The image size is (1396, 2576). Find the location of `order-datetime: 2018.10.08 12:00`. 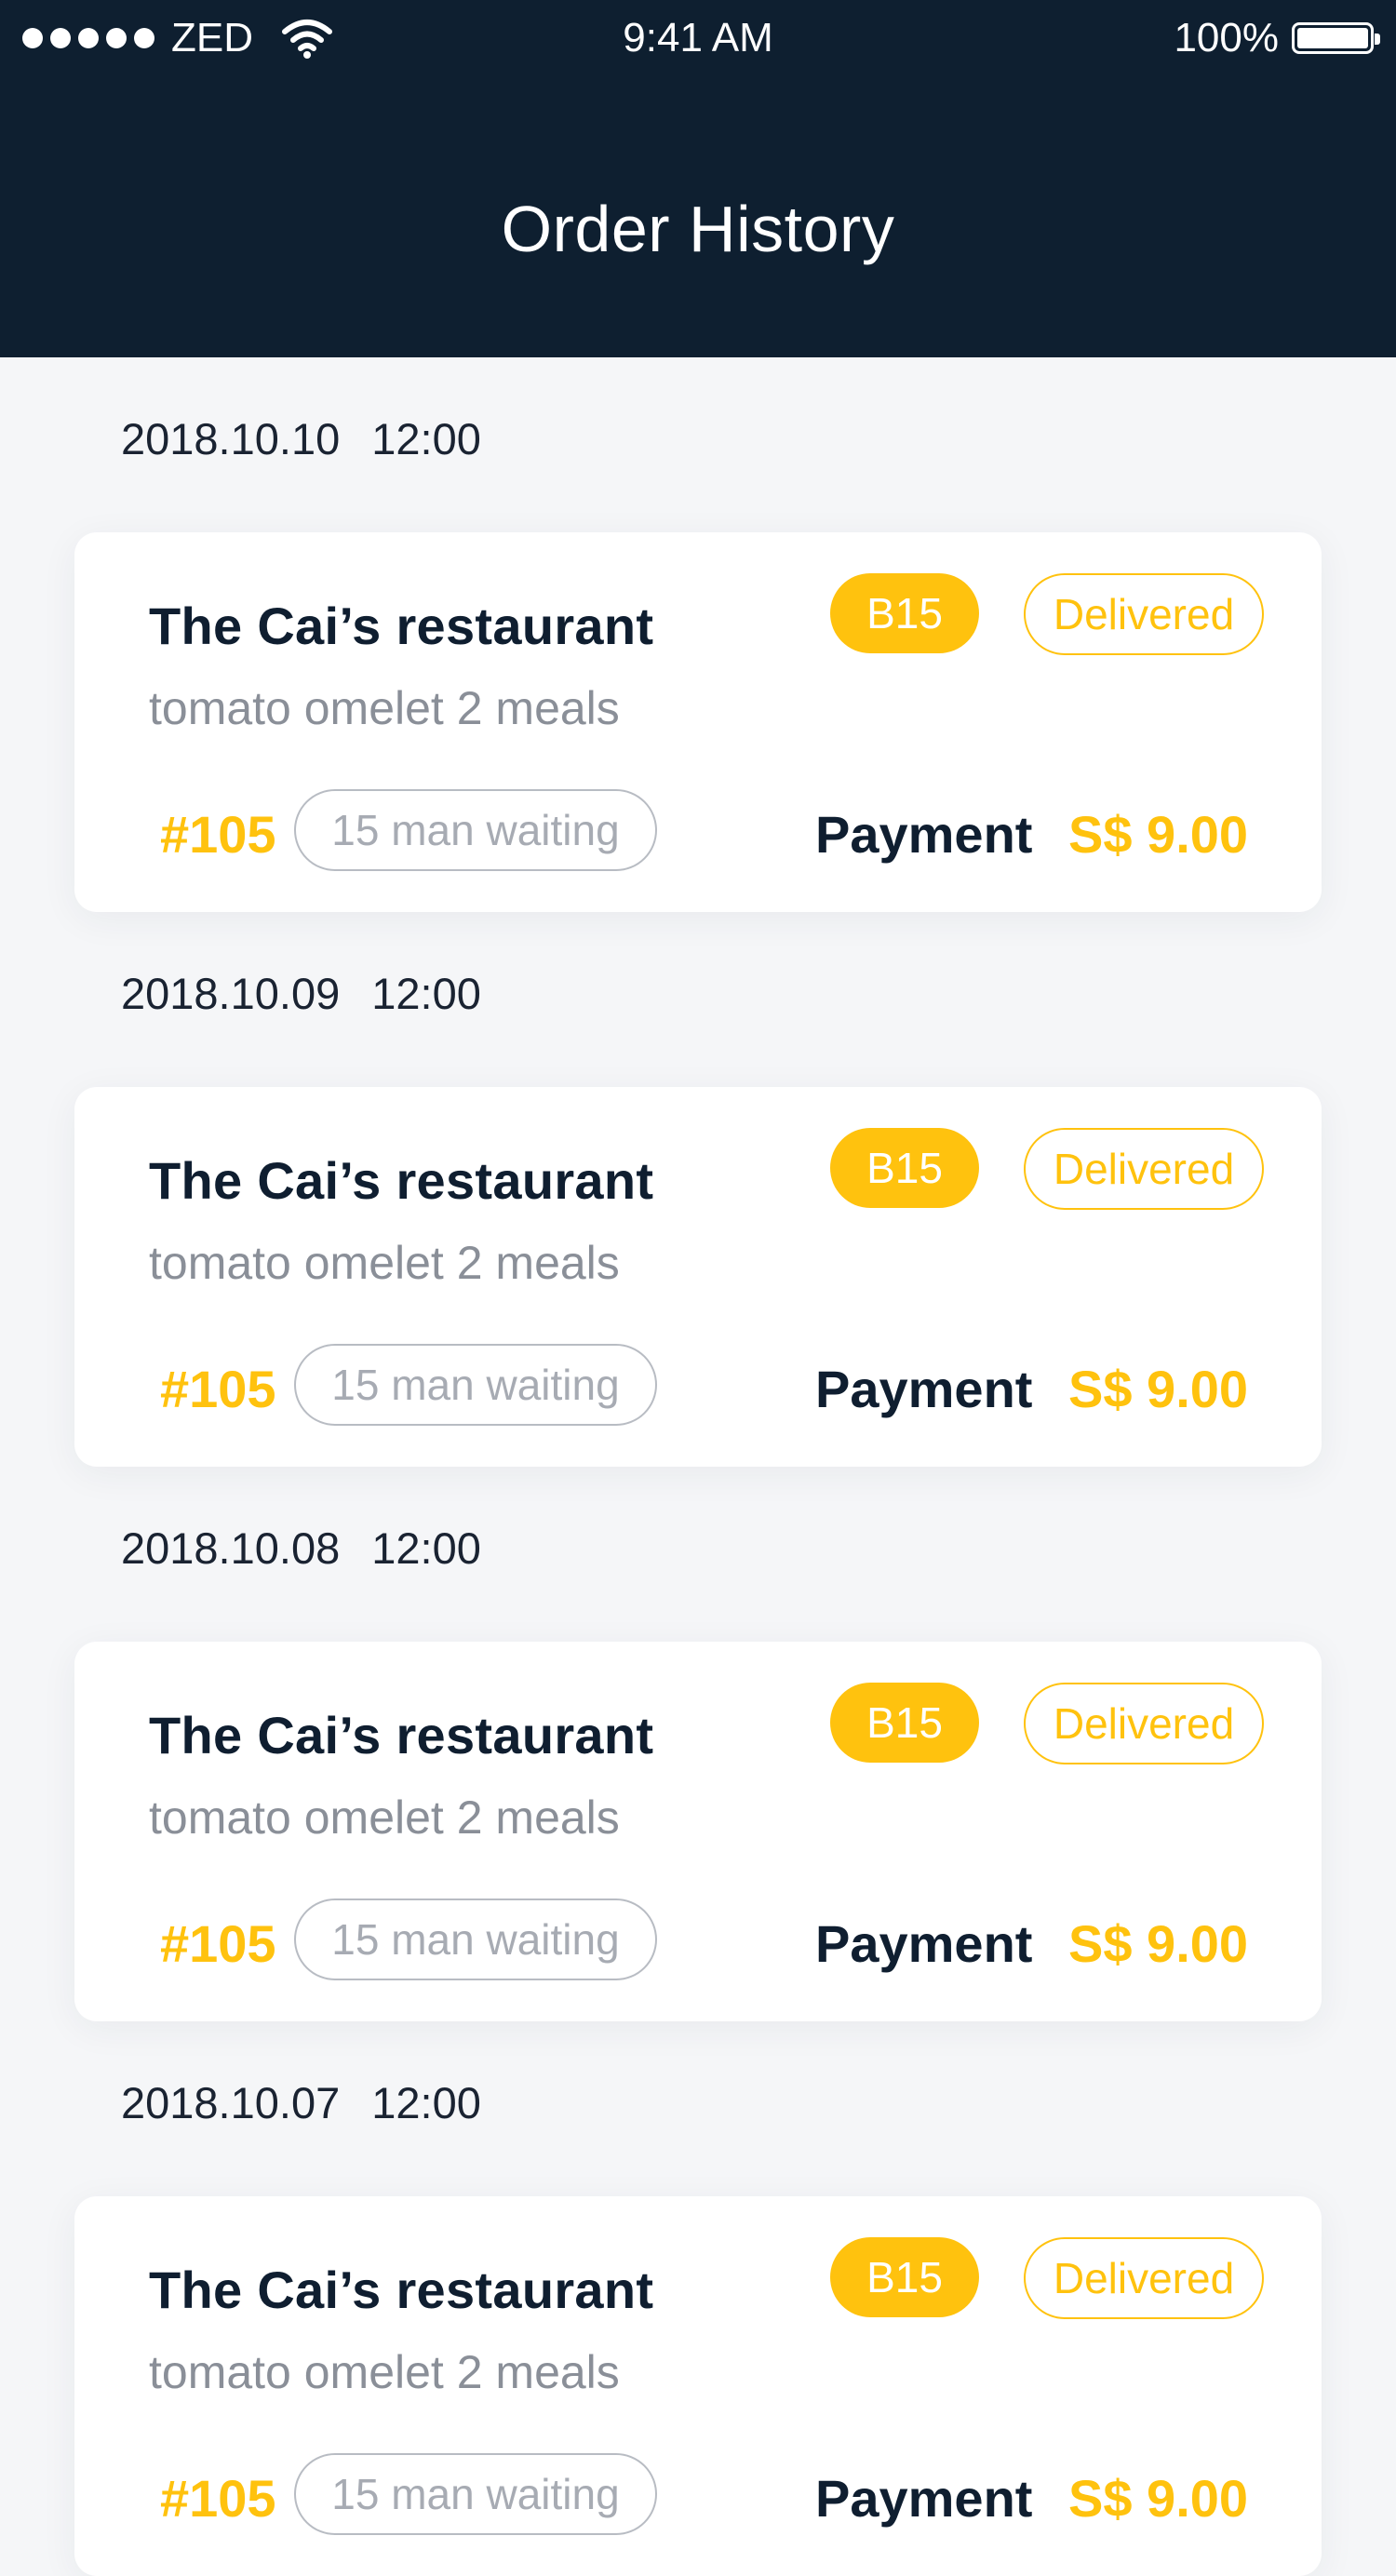

order-datetime: 2018.10.08 12:00 is located at coordinates (301, 1548).